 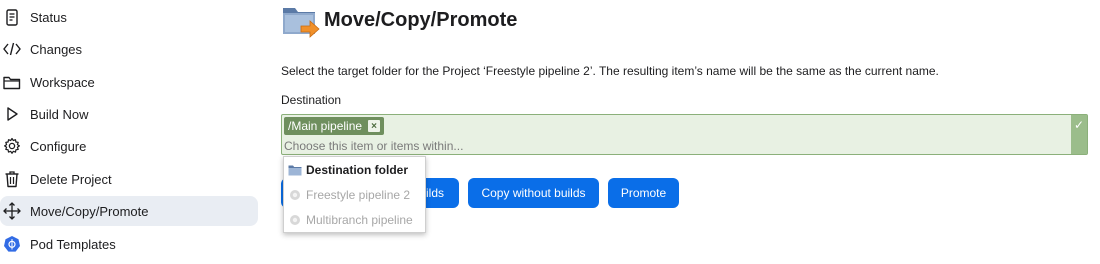 I want to click on sidebar-item-delete-project: Delete Project, so click(x=129, y=179).